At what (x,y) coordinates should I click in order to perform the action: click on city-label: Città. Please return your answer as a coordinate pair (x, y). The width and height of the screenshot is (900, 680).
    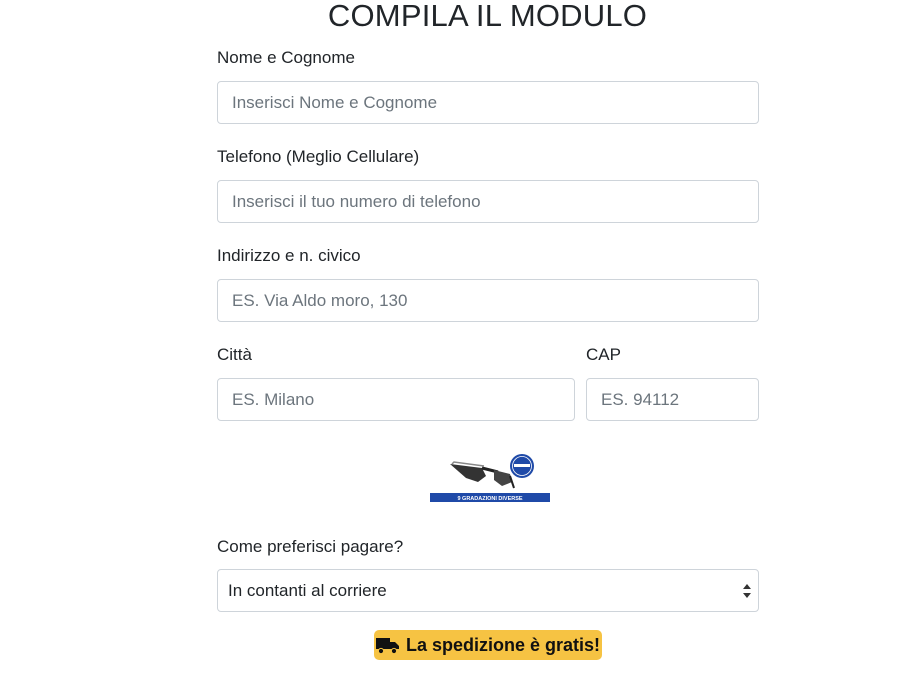
    Looking at the image, I should click on (234, 354).